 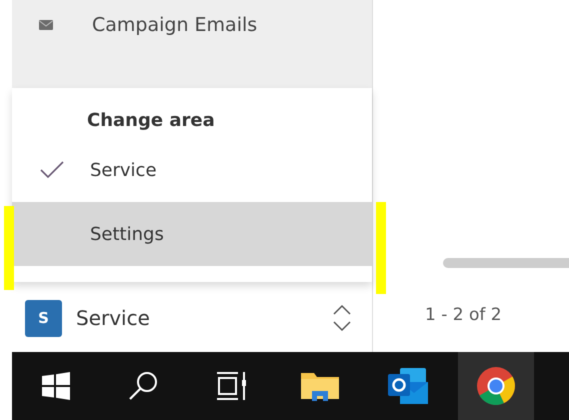 I want to click on checkmark-icon, so click(x=52, y=170).